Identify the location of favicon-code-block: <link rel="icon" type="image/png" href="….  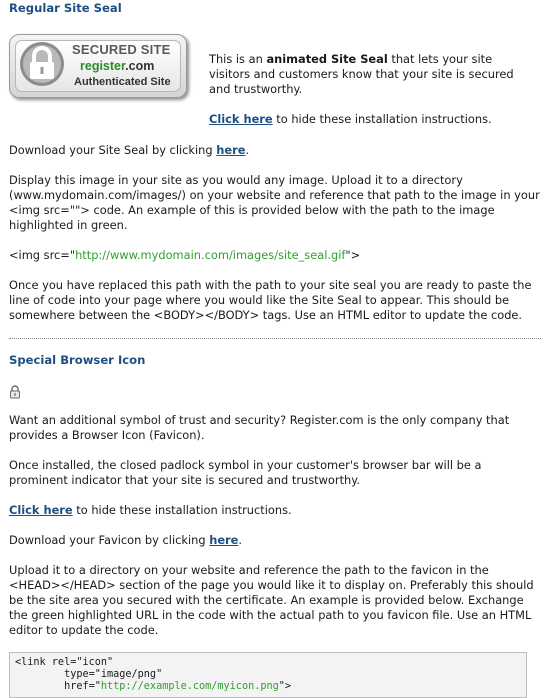
(268, 675).